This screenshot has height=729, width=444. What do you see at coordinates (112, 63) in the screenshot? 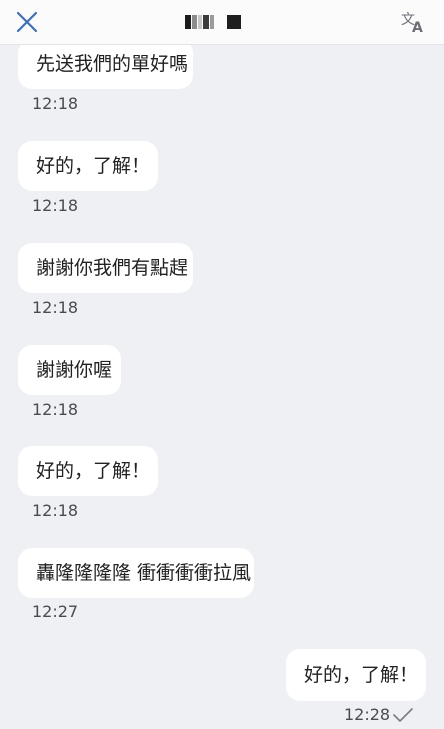
I see `message-text: 先送我們的單好嗎` at bounding box center [112, 63].